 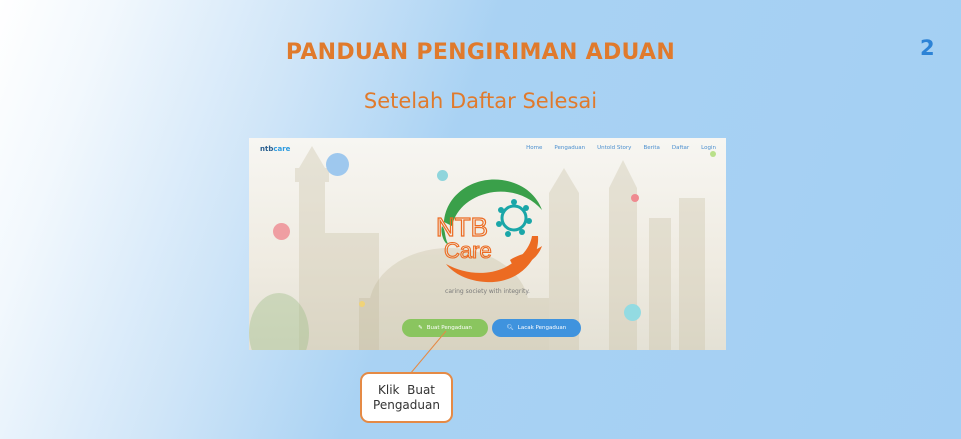 What do you see at coordinates (680, 148) in the screenshot?
I see `nav-daftar: Daftar` at bounding box center [680, 148].